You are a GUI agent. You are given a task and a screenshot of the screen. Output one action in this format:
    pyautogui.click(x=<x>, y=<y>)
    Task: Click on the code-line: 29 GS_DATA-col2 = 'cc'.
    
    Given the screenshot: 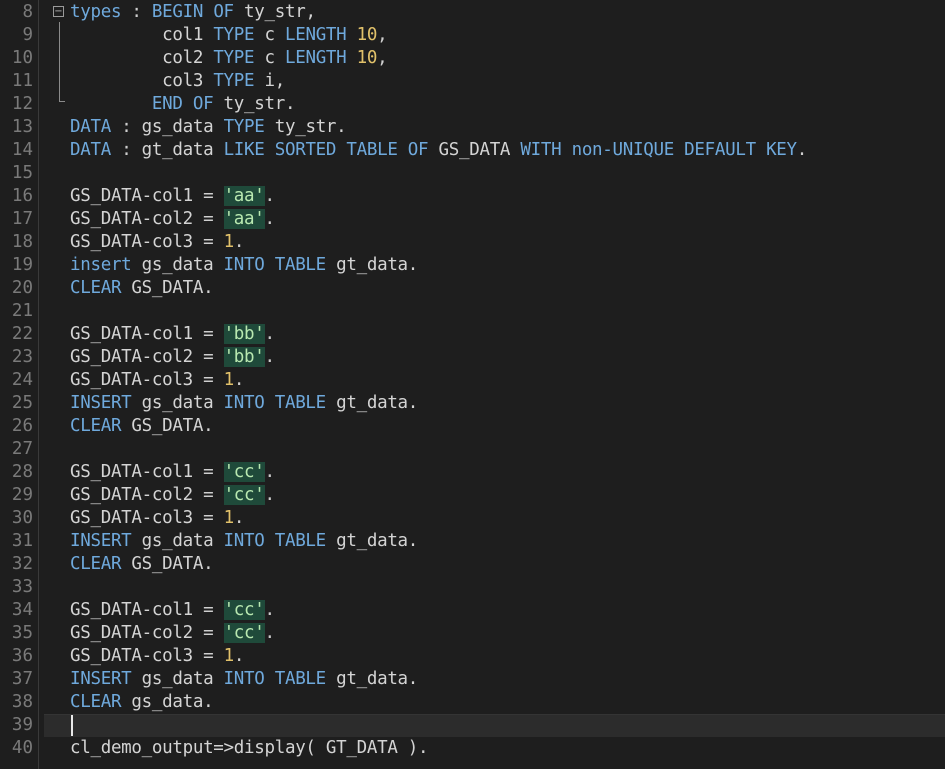 What is the action you would take?
    pyautogui.click(x=472, y=495)
    